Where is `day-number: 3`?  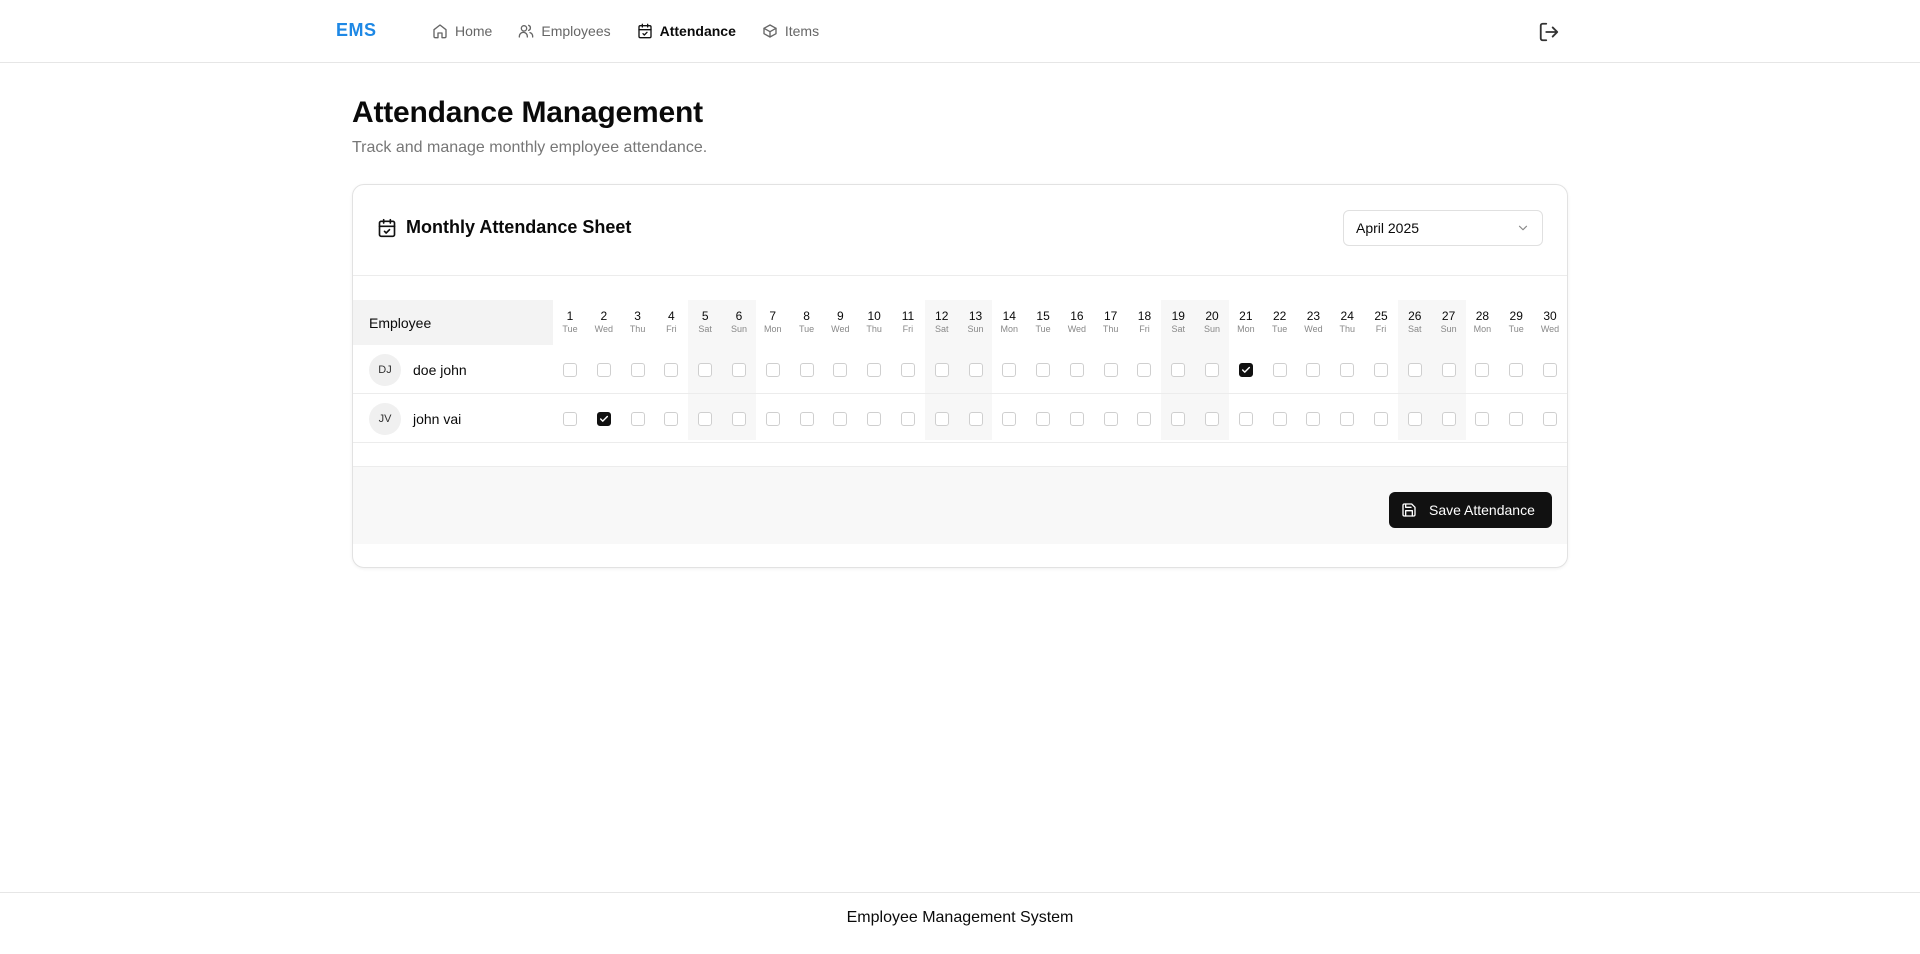
day-number: 3 is located at coordinates (637, 316).